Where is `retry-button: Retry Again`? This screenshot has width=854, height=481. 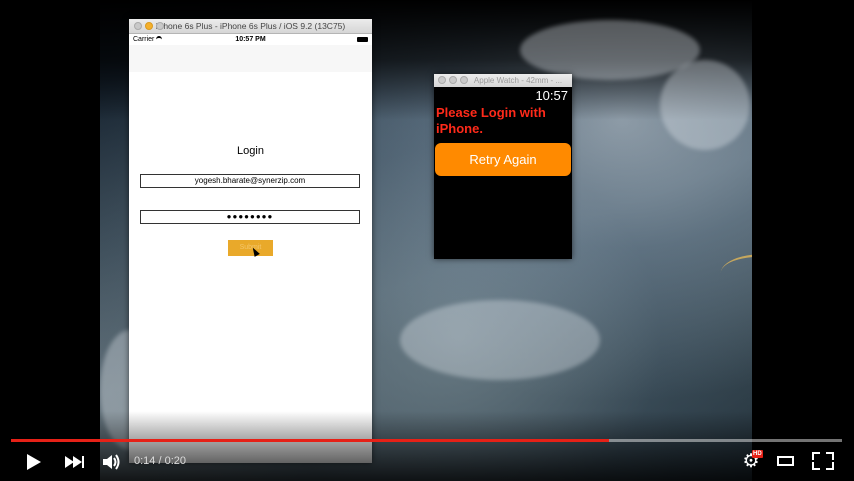
retry-button: Retry Again is located at coordinates (503, 159).